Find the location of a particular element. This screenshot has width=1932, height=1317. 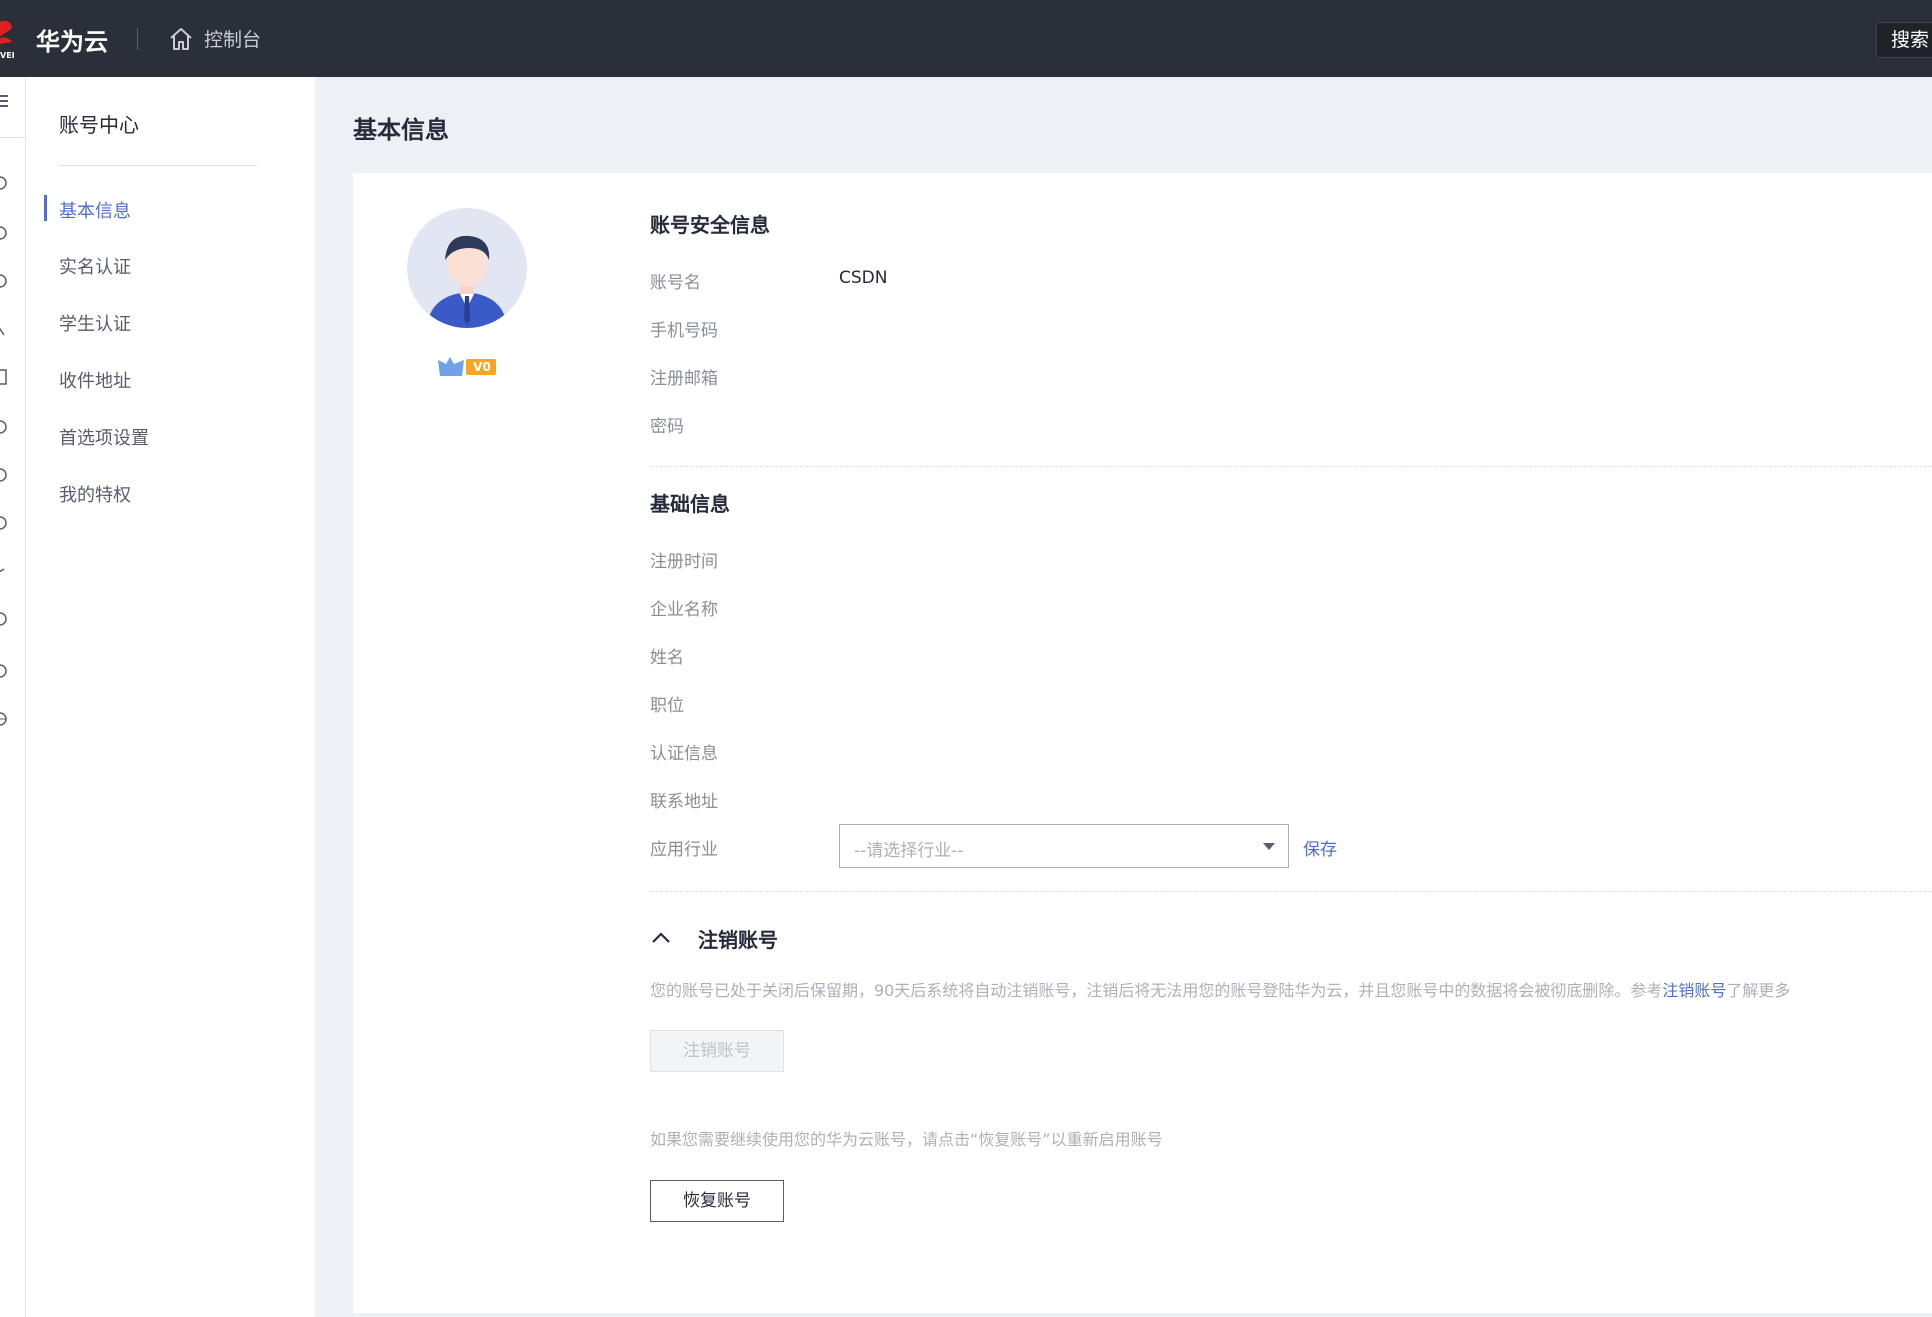

chevron-up-icon is located at coordinates (661, 938).